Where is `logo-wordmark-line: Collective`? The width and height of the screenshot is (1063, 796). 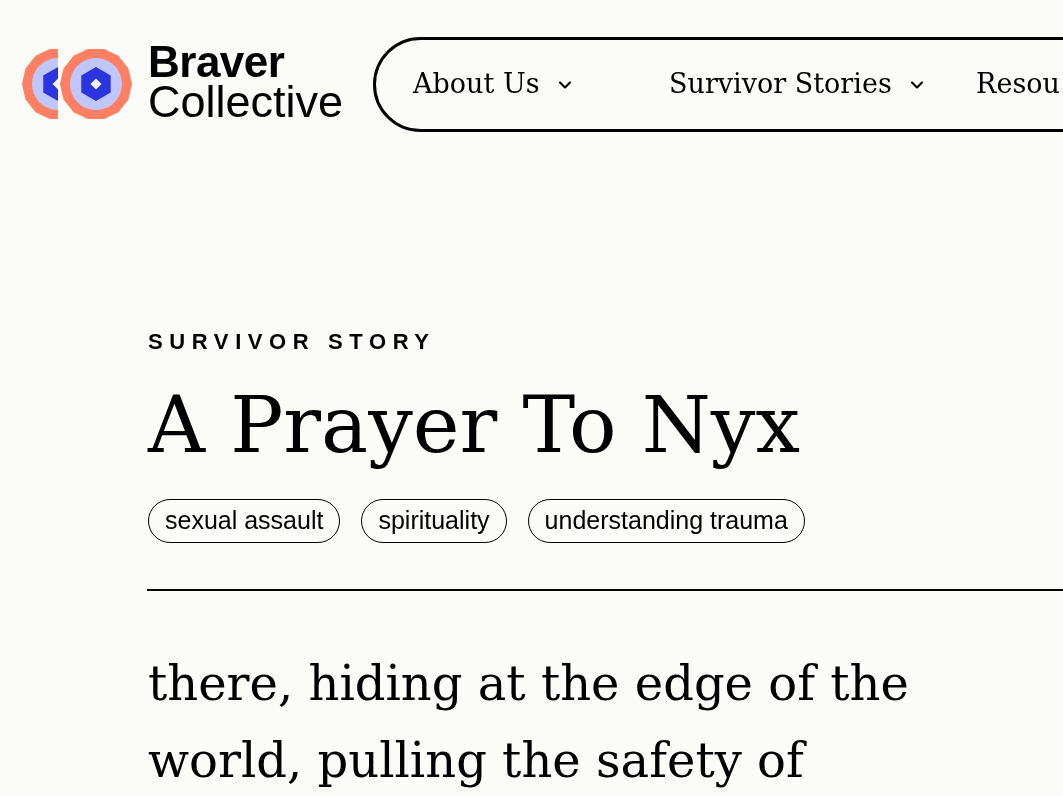 logo-wordmark-line: Collective is located at coordinates (246, 101).